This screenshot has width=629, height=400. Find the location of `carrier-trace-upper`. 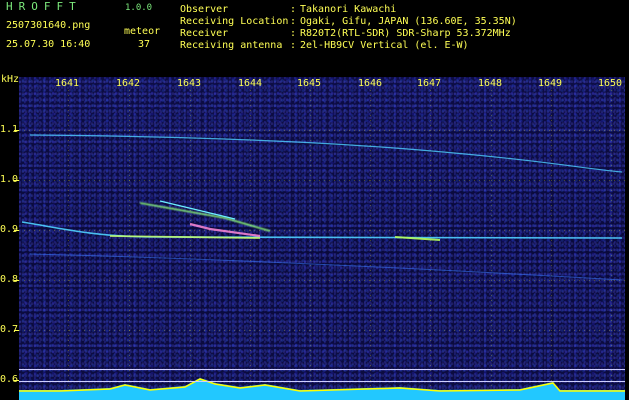

carrier-trace-upper is located at coordinates (326, 153).